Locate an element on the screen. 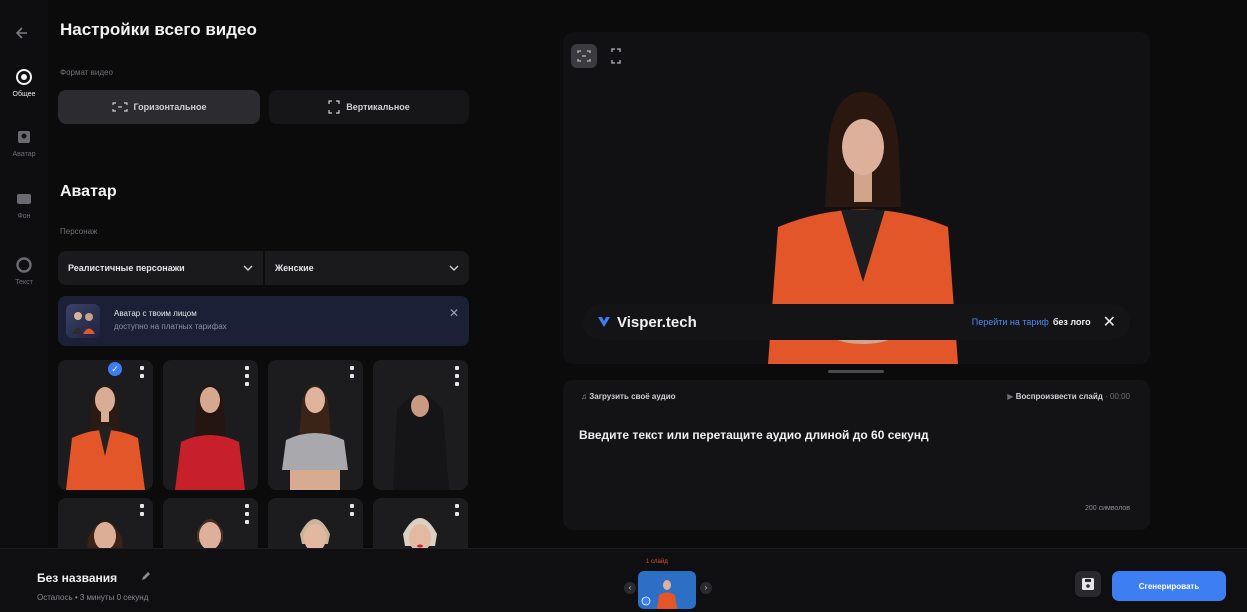  play-slide-button: ▶ Воспроизвести слайд · 00:00 is located at coordinates (1068, 396).